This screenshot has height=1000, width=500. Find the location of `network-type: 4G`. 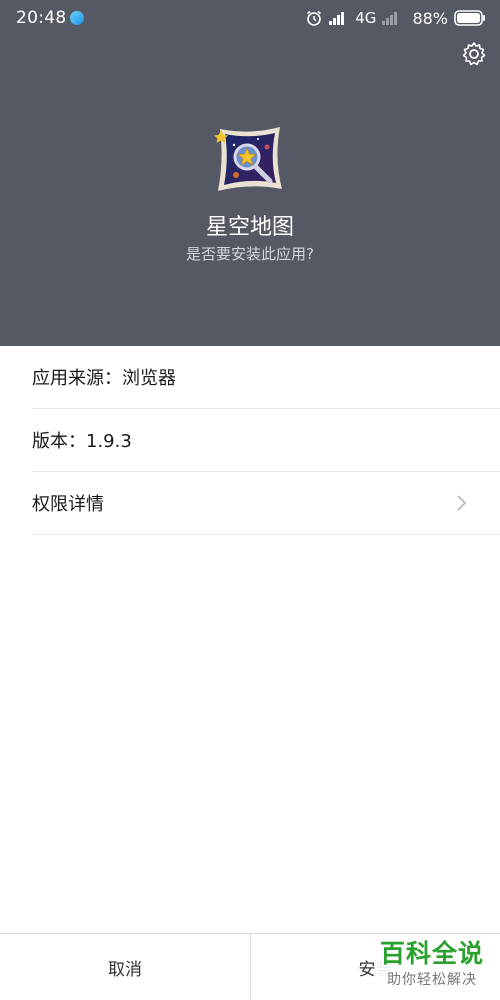

network-type: 4G is located at coordinates (366, 18).